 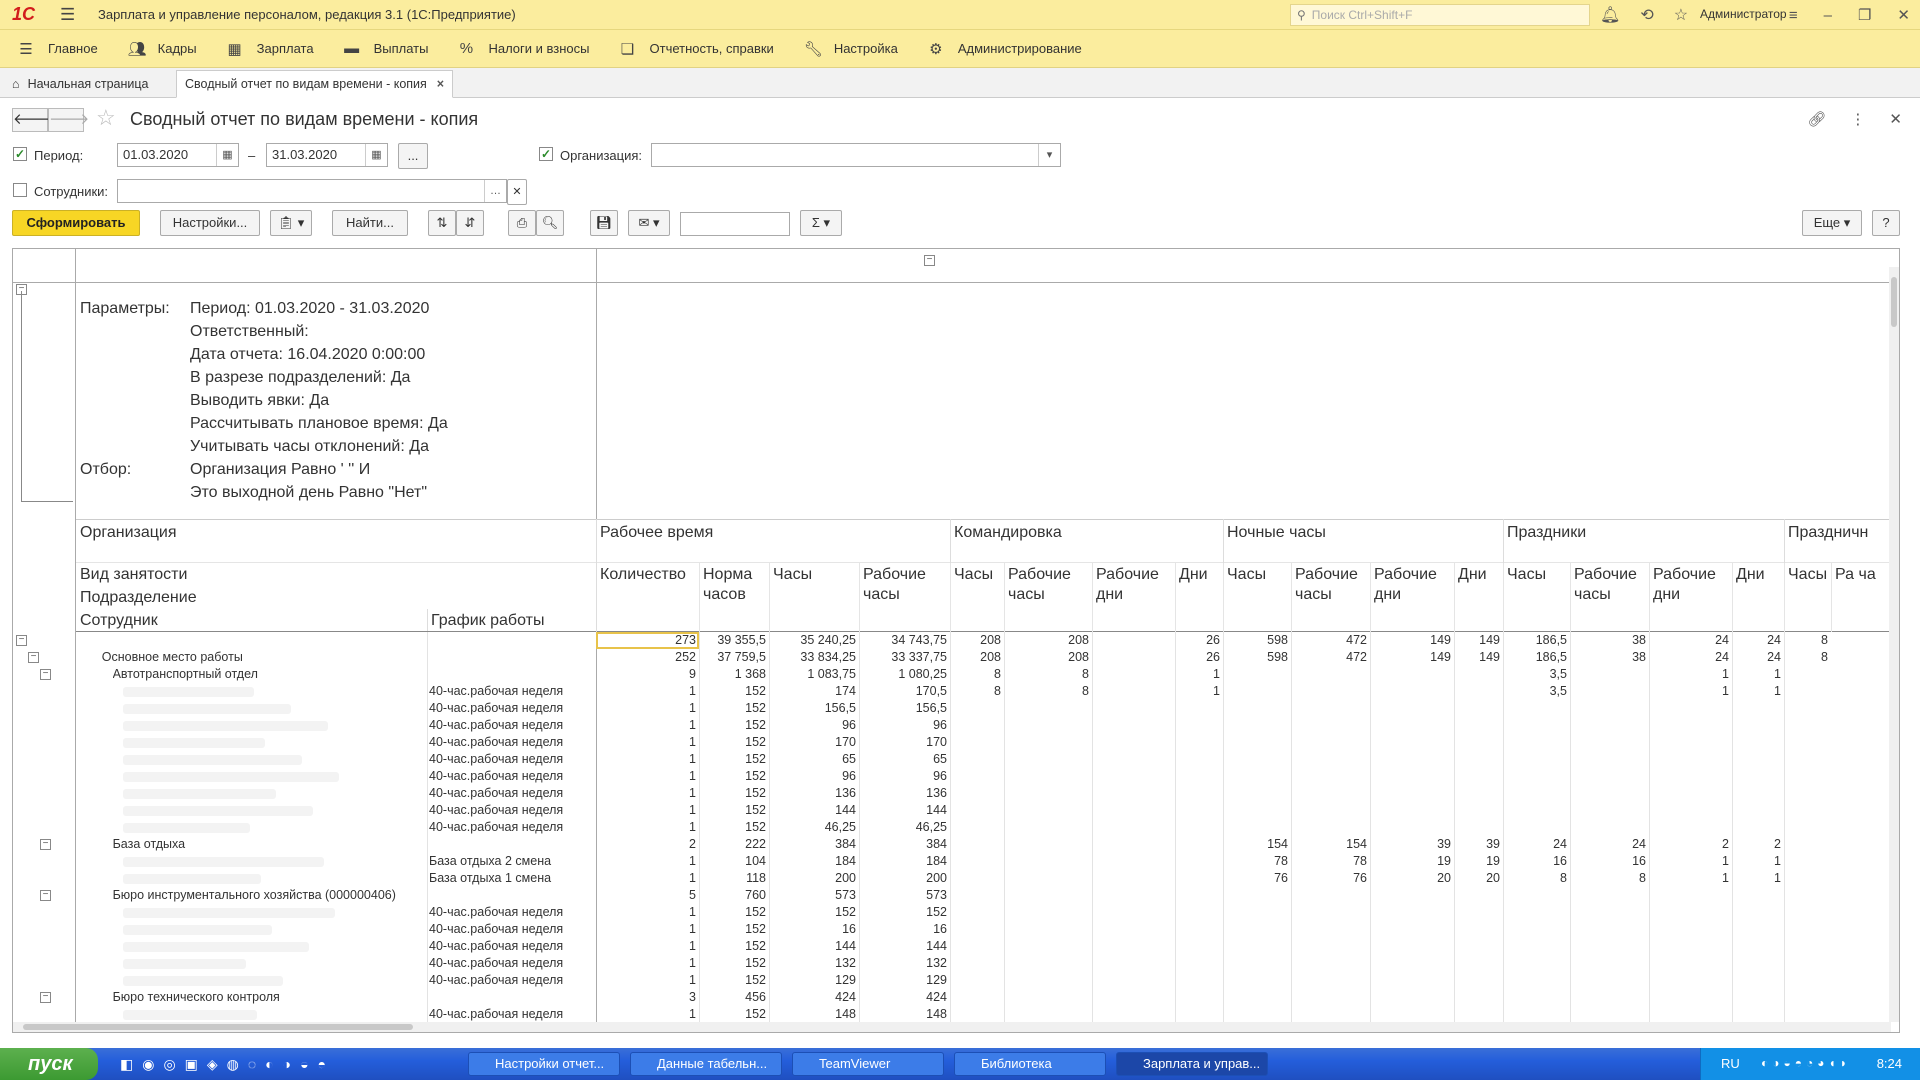 What do you see at coordinates (734, 657) in the screenshot?
I see `value-cell: 37 759,5` at bounding box center [734, 657].